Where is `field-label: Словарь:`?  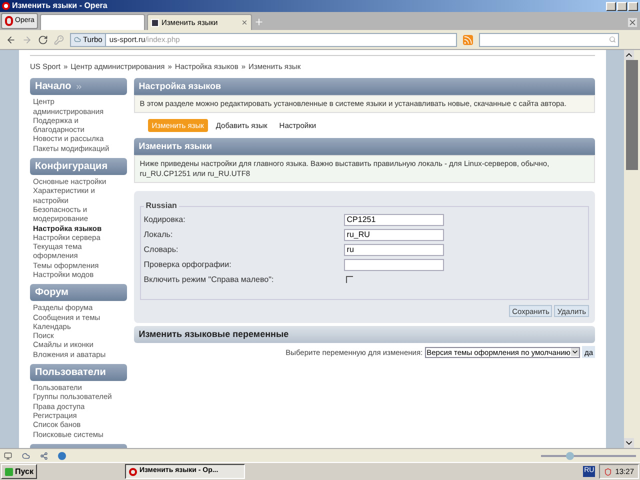
field-label: Словарь: is located at coordinates (162, 250).